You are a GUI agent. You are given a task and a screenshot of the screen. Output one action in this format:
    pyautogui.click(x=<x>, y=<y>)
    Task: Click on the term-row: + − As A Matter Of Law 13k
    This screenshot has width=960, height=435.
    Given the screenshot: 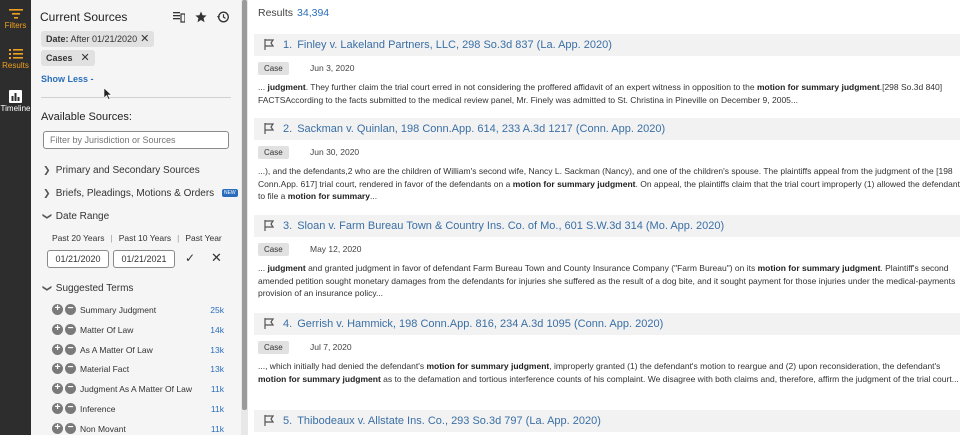 What is the action you would take?
    pyautogui.click(x=138, y=352)
    